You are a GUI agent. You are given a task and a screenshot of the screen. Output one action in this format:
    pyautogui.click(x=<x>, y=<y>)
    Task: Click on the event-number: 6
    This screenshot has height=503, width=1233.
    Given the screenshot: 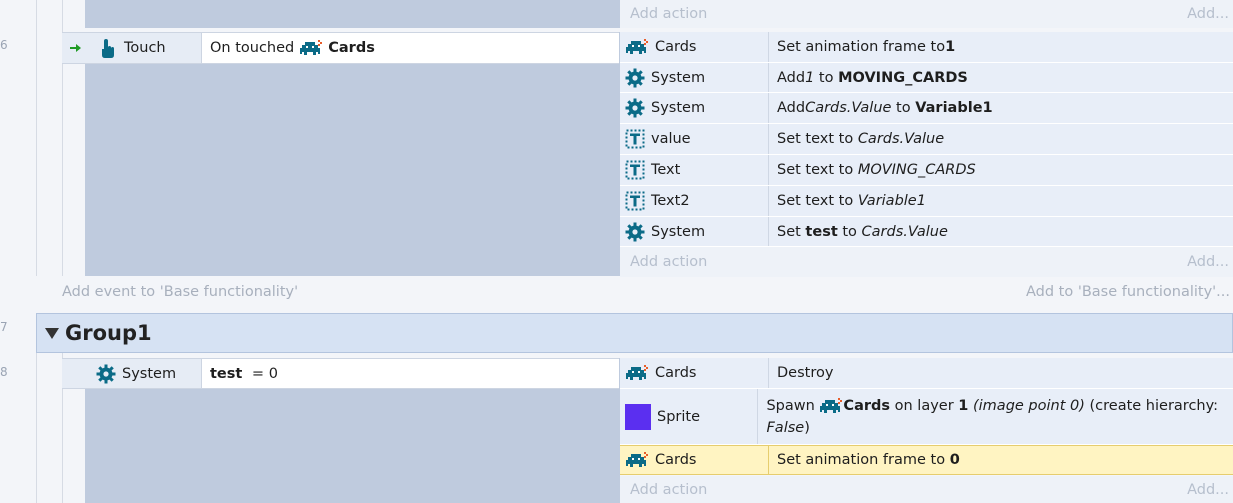 What is the action you would take?
    pyautogui.click(x=4, y=45)
    